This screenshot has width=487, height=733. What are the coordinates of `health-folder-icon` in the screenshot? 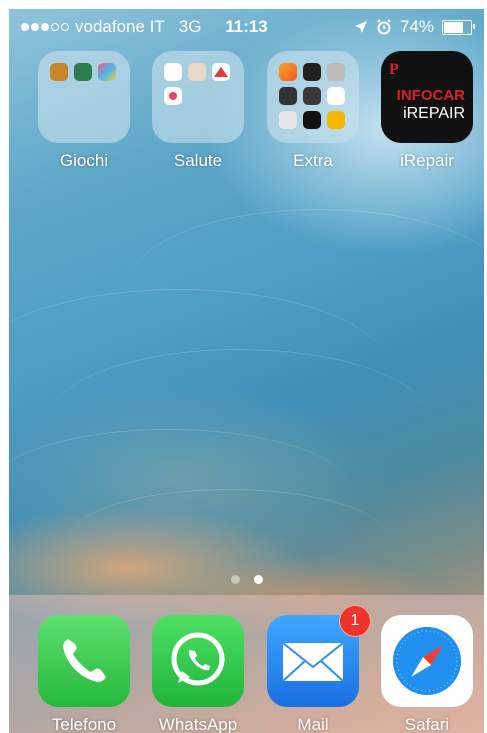 It's located at (198, 97).